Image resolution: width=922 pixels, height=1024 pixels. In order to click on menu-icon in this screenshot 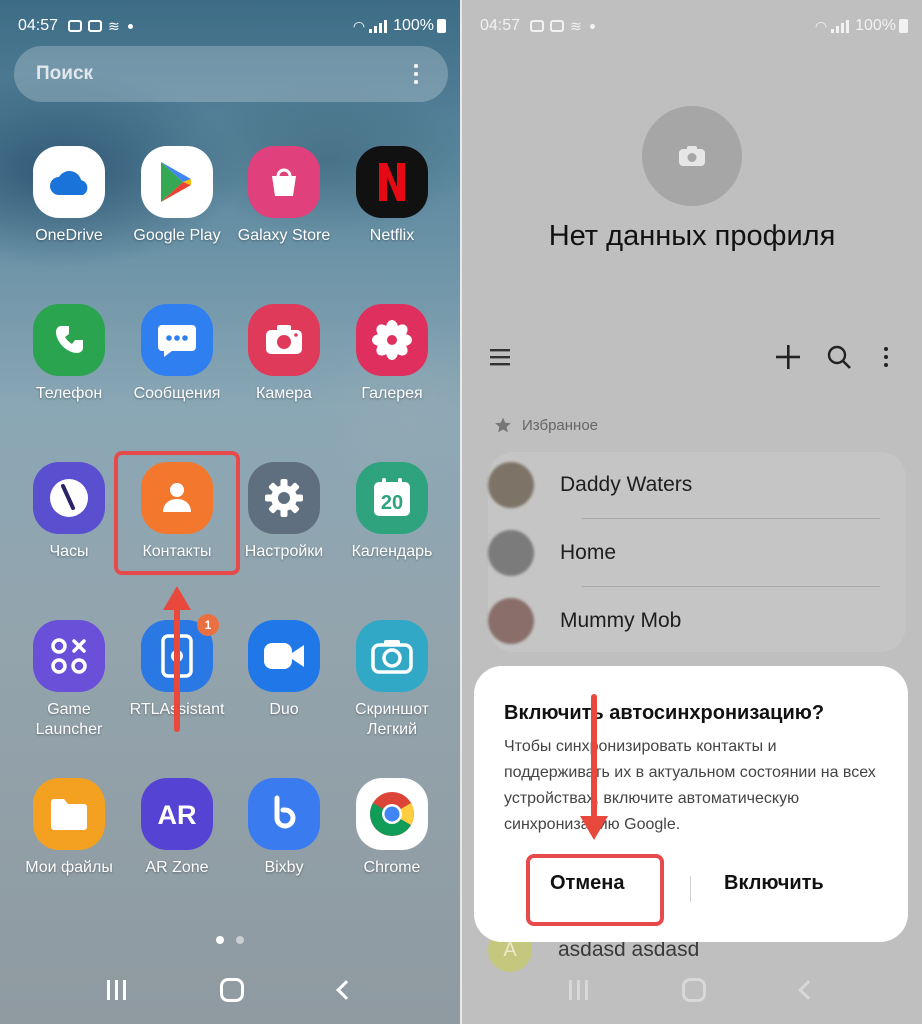, I will do `click(500, 357)`.